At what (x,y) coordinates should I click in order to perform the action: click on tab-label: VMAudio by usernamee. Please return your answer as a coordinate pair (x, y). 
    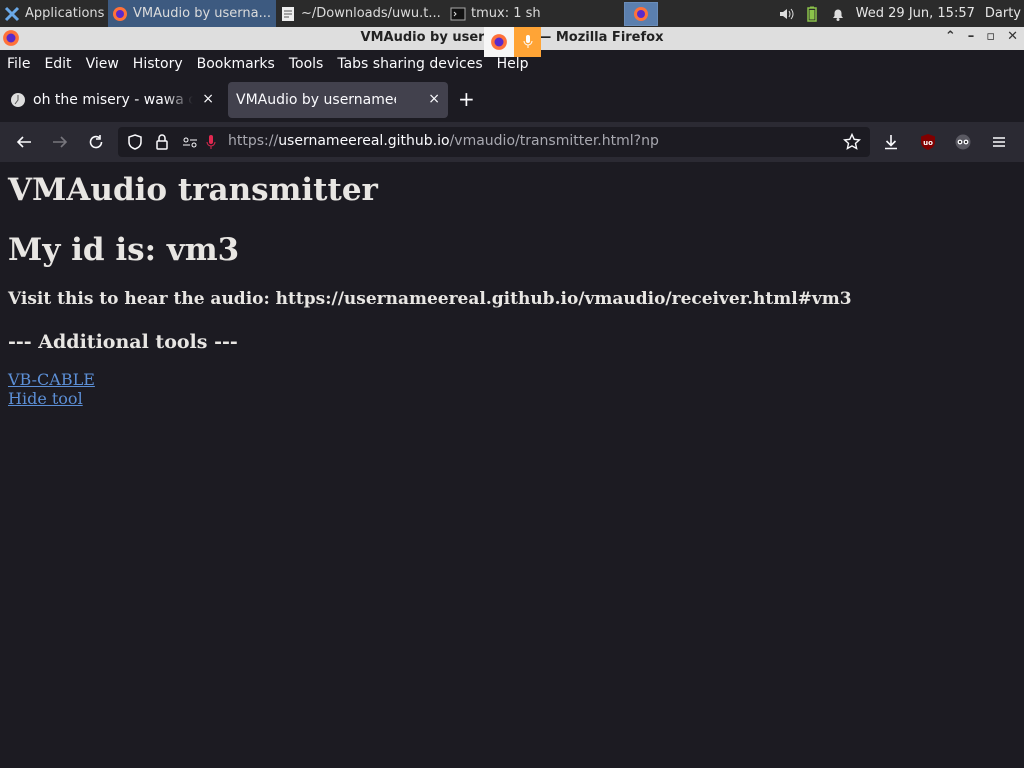
    Looking at the image, I should click on (316, 100).